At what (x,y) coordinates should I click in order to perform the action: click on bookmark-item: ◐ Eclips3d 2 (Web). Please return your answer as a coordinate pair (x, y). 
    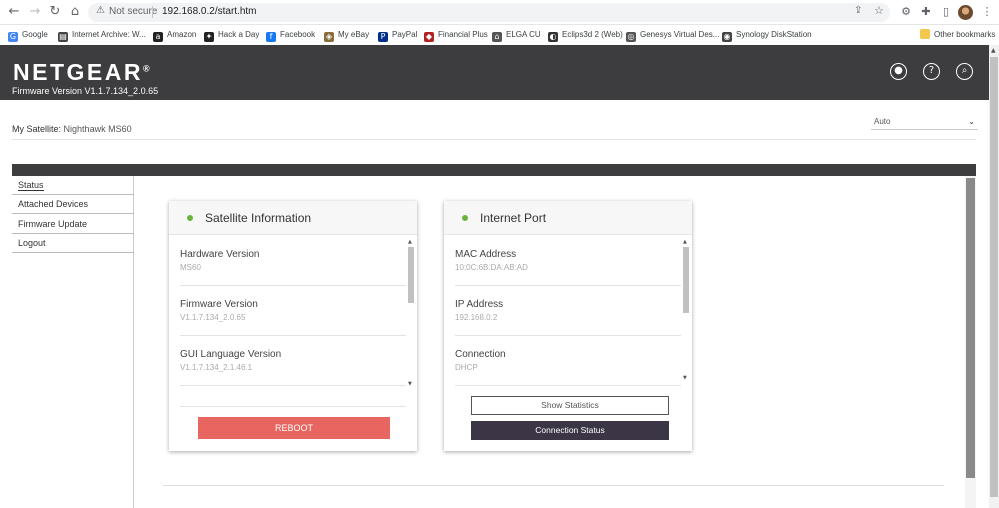
    Looking at the image, I should click on (585, 35).